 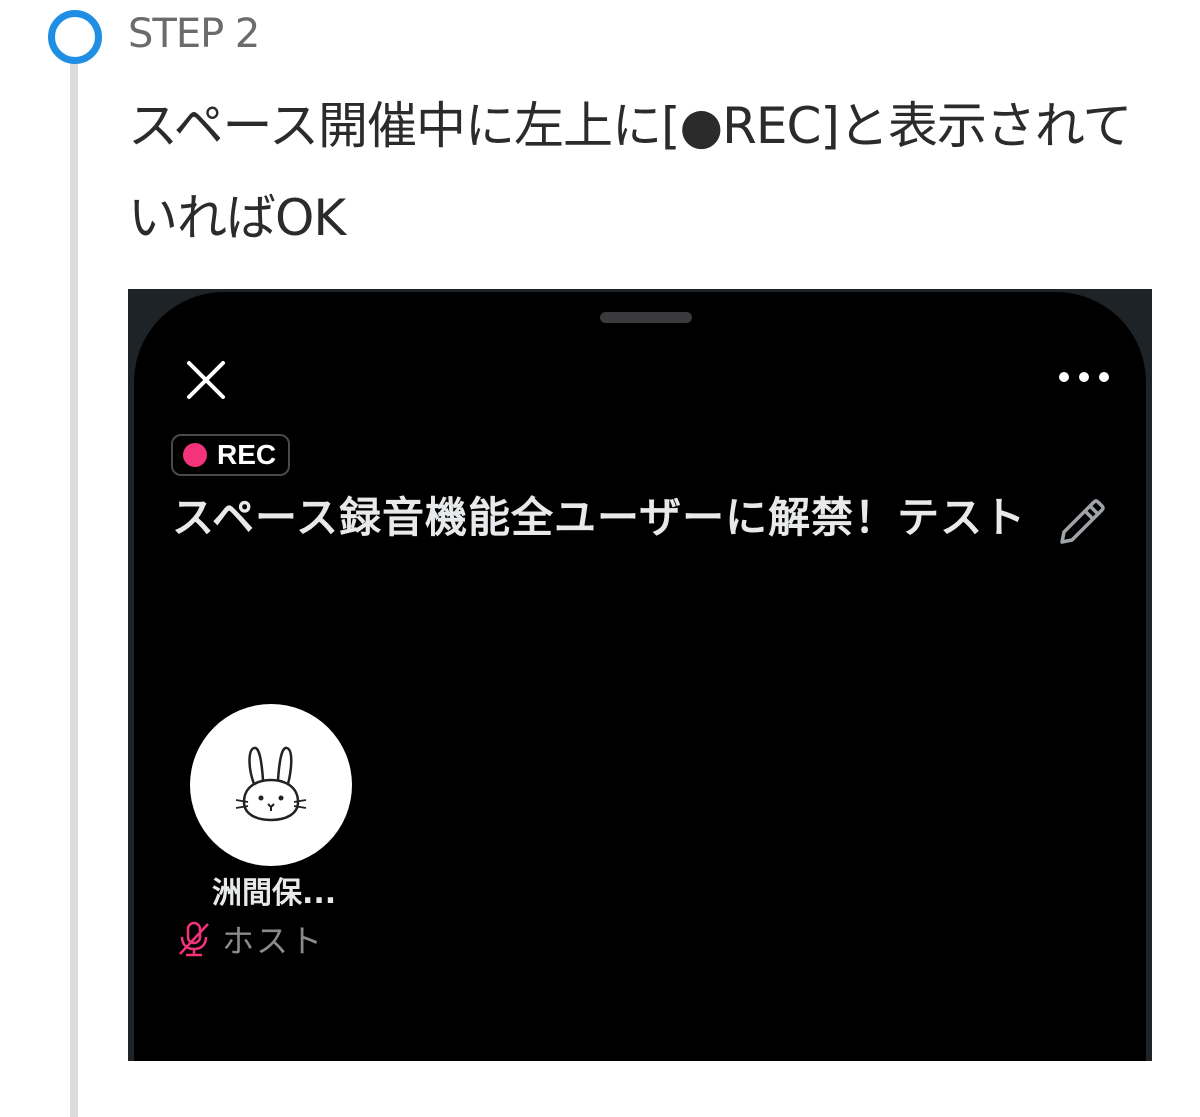 What do you see at coordinates (195, 455) in the screenshot?
I see `rec-dot-icon` at bounding box center [195, 455].